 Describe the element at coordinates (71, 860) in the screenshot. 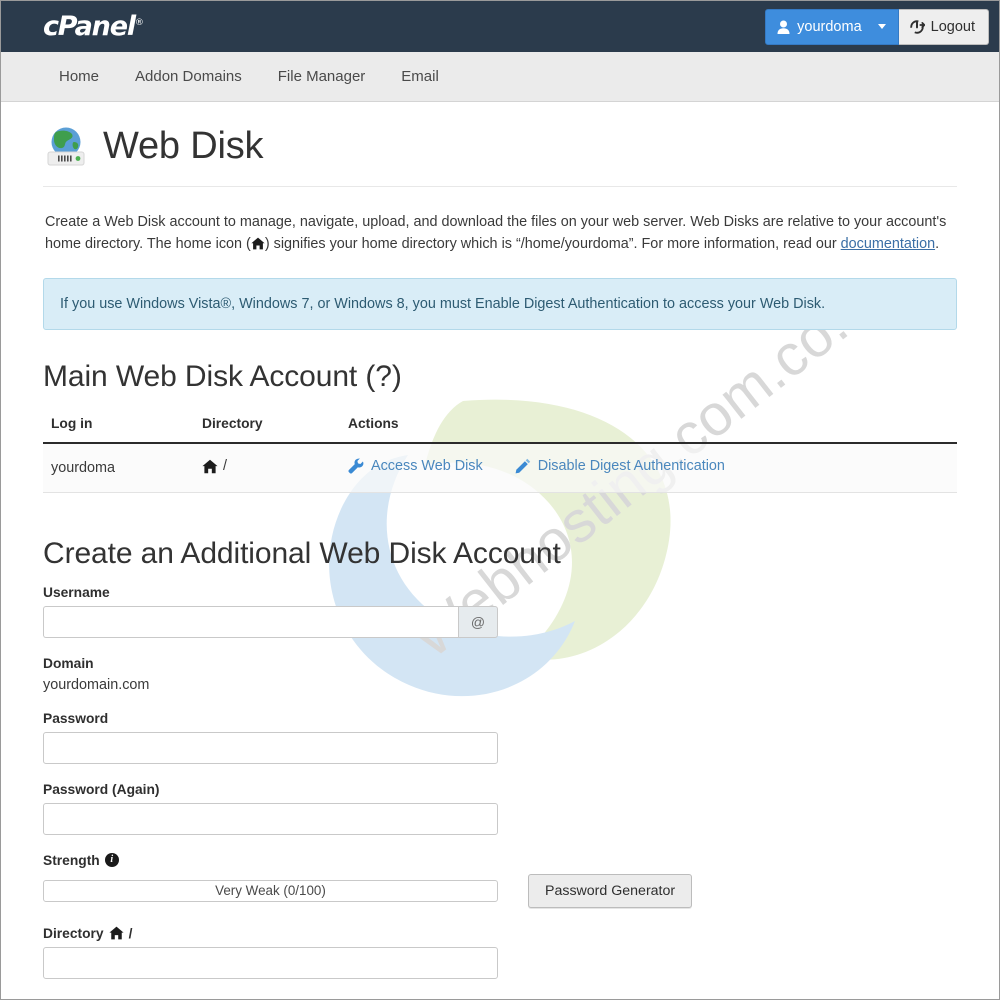

I see `strength-label-text: Strength` at that location.